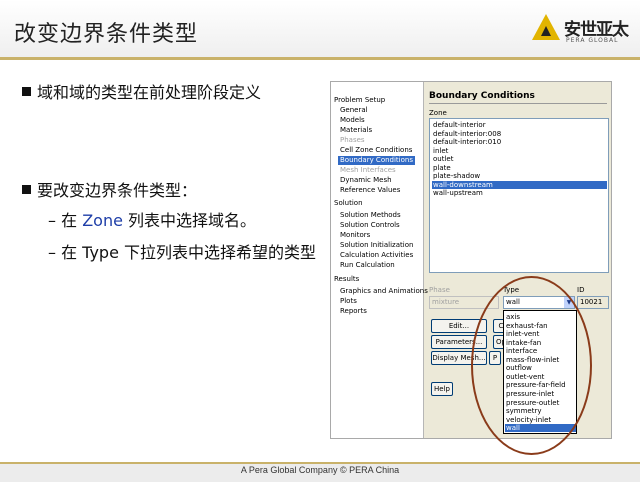 Image resolution: width=640 pixels, height=482 pixels. Describe the element at coordinates (376, 245) in the screenshot. I see `tree-solution-initialization: Solution Initialization` at that location.